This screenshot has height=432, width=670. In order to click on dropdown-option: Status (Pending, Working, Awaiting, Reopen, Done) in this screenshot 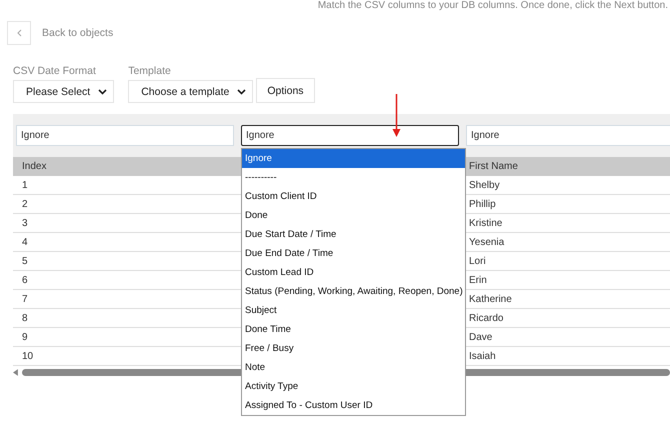, I will do `click(353, 291)`.